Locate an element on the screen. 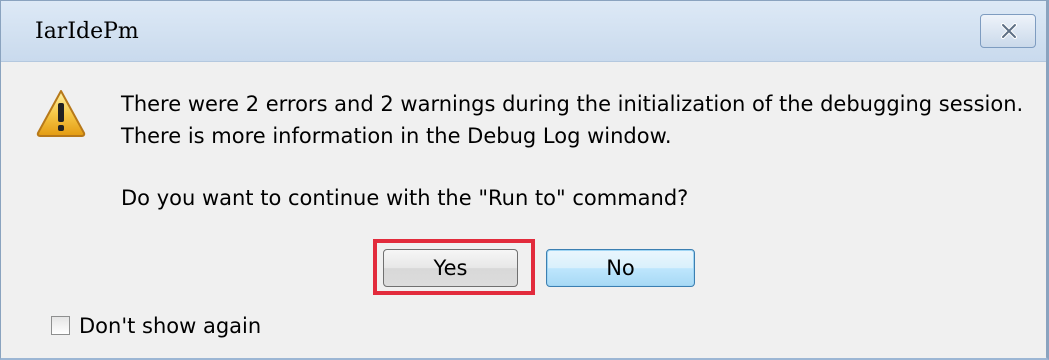 The width and height of the screenshot is (1049, 360). dont-show-again-label: Don't show again is located at coordinates (170, 326).